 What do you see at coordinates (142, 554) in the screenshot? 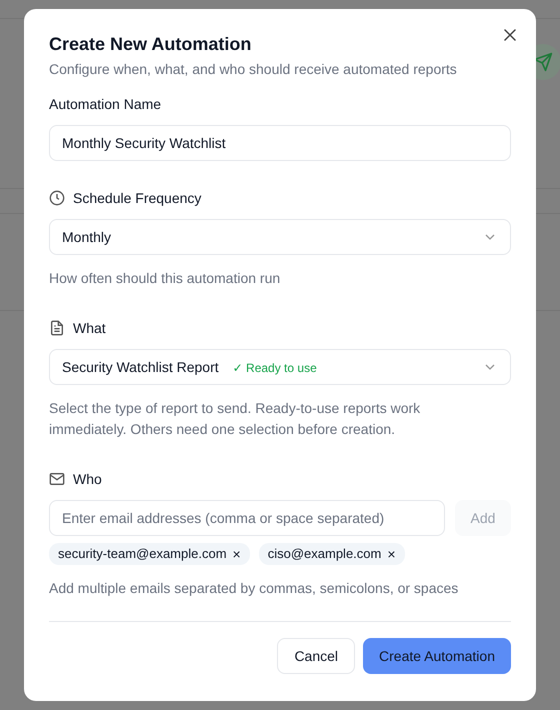
I see `email-address: security-team@example.com` at bounding box center [142, 554].